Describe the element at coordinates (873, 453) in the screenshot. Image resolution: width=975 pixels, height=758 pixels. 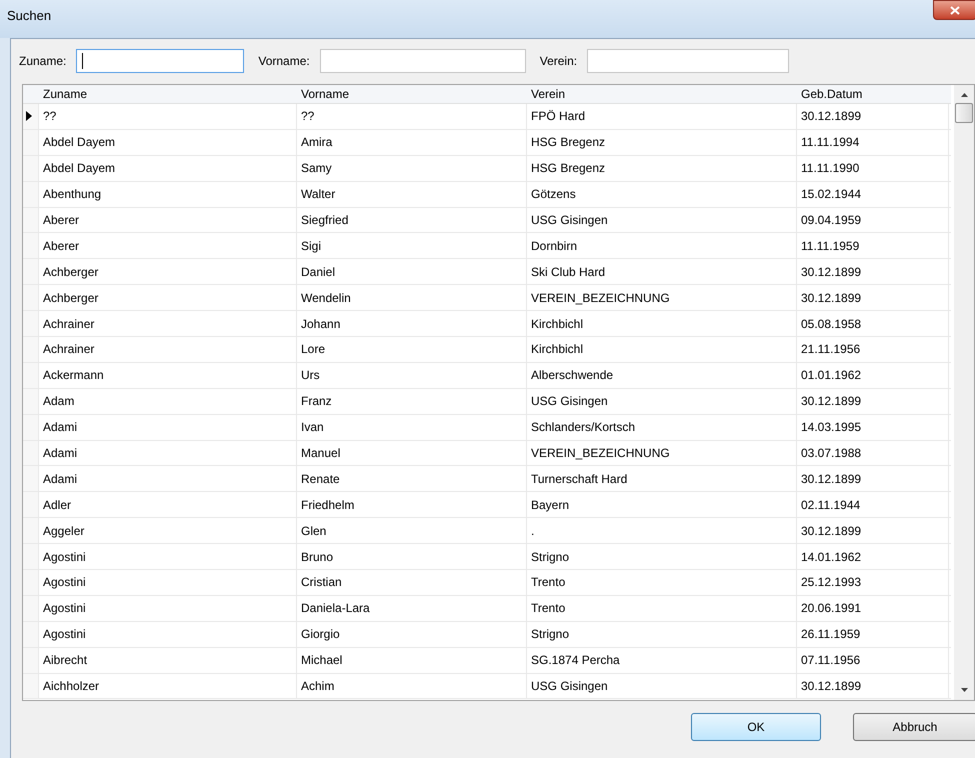
I see `table-cell: 03.07.1988` at that location.